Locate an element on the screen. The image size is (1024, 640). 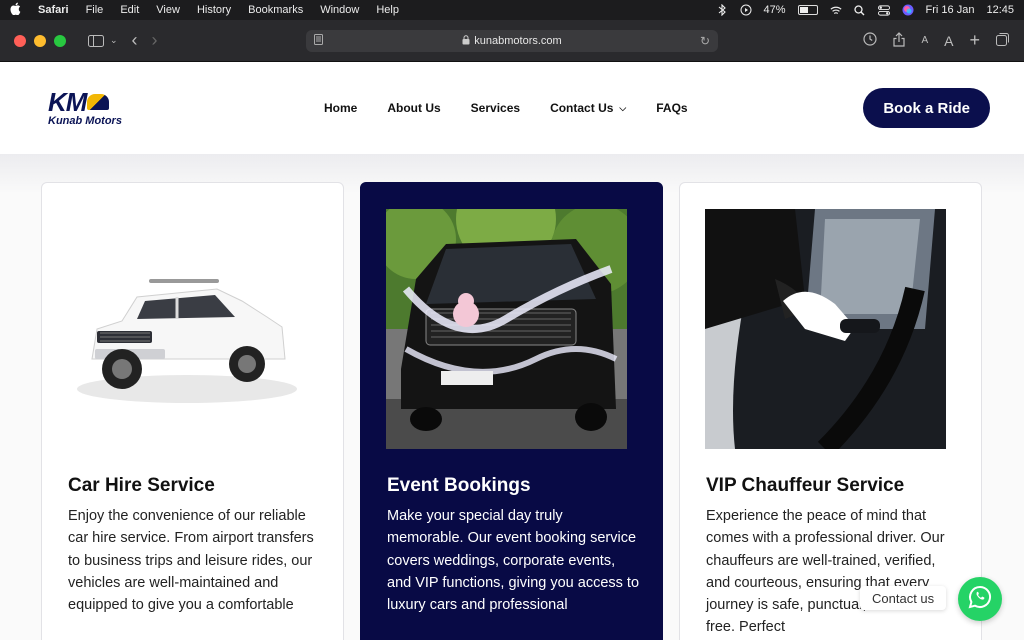
lock-icon is located at coordinates (466, 40).